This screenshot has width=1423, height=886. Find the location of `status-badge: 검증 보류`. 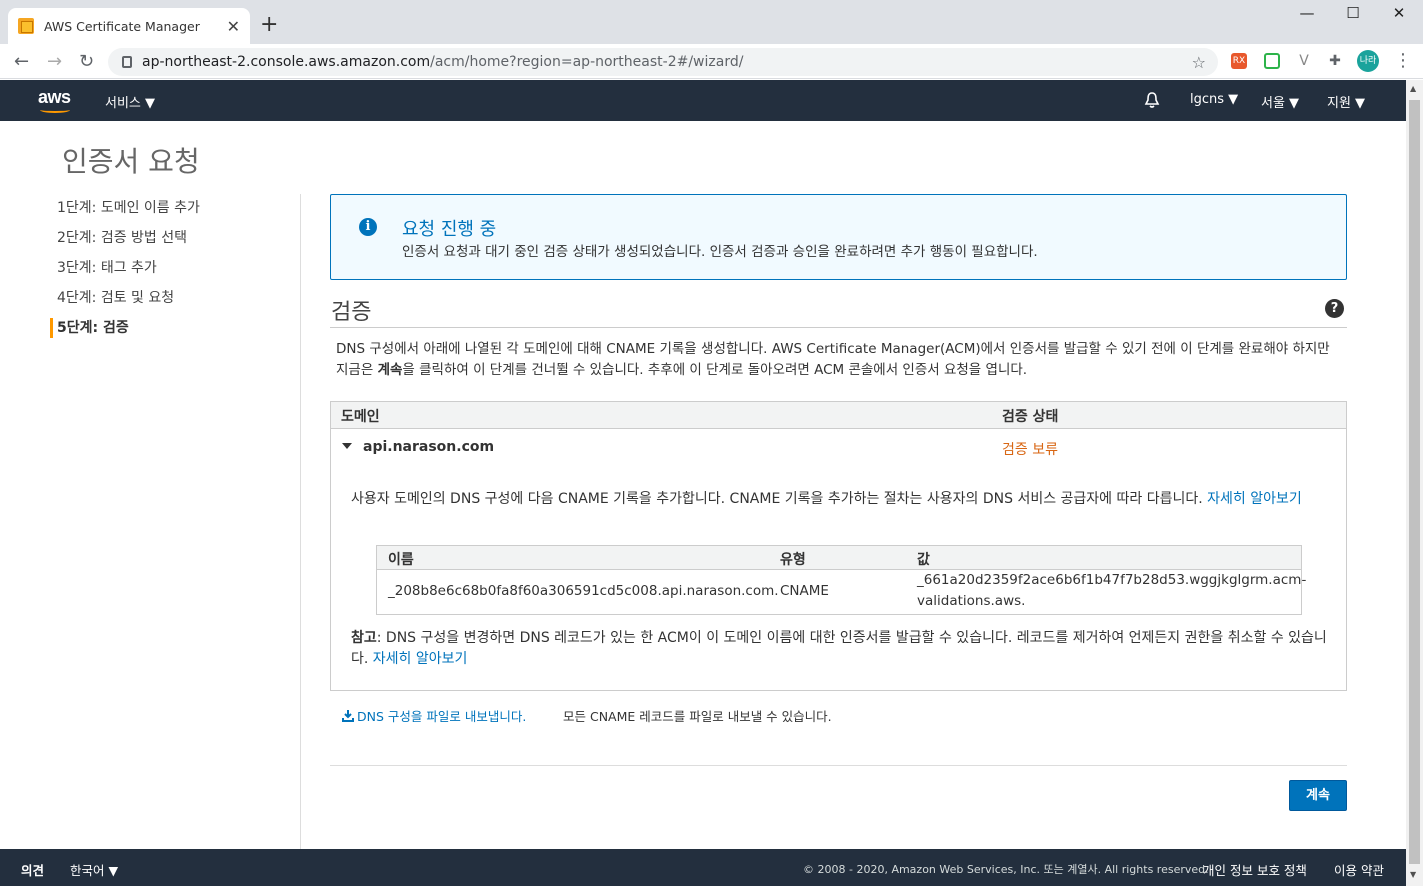

status-badge: 검증 보류 is located at coordinates (1030, 450).